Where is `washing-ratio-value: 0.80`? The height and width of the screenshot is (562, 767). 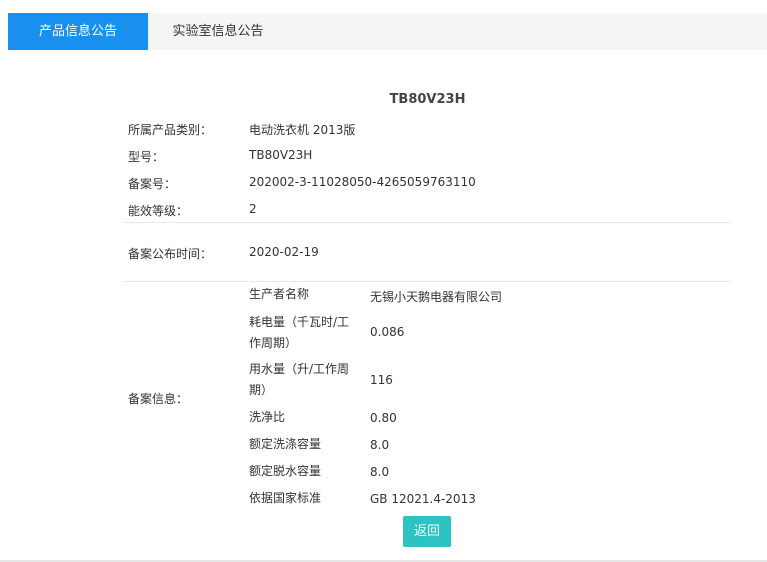 washing-ratio-value: 0.80 is located at coordinates (383, 418).